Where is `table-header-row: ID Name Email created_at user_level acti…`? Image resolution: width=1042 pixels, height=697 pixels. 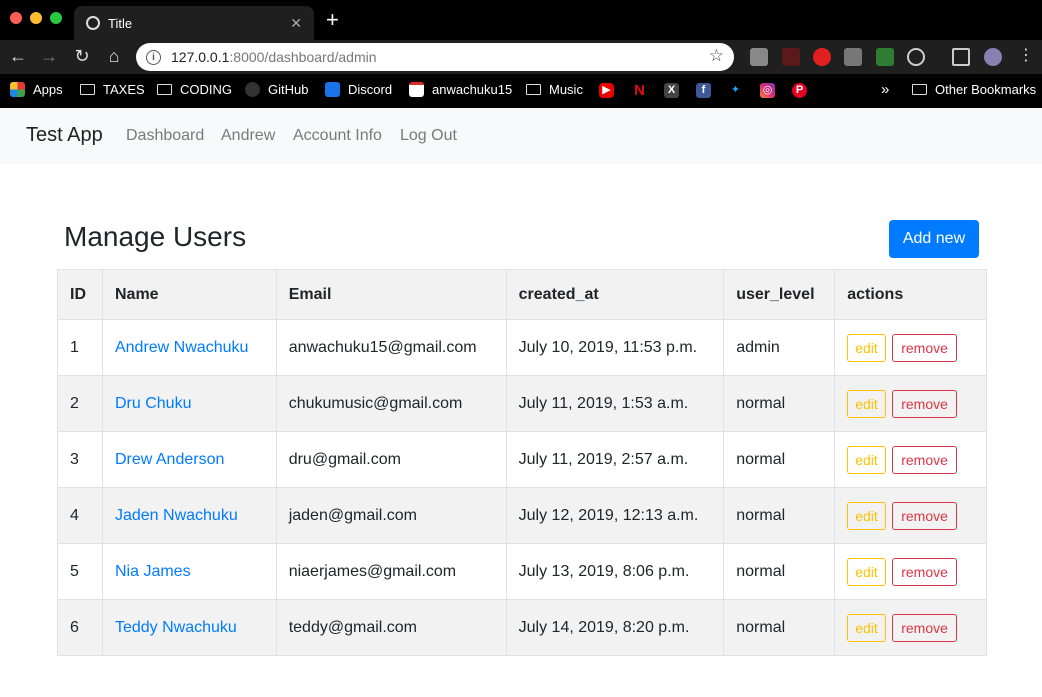
table-header-row: ID Name Email created_at user_level acti… is located at coordinates (522, 294).